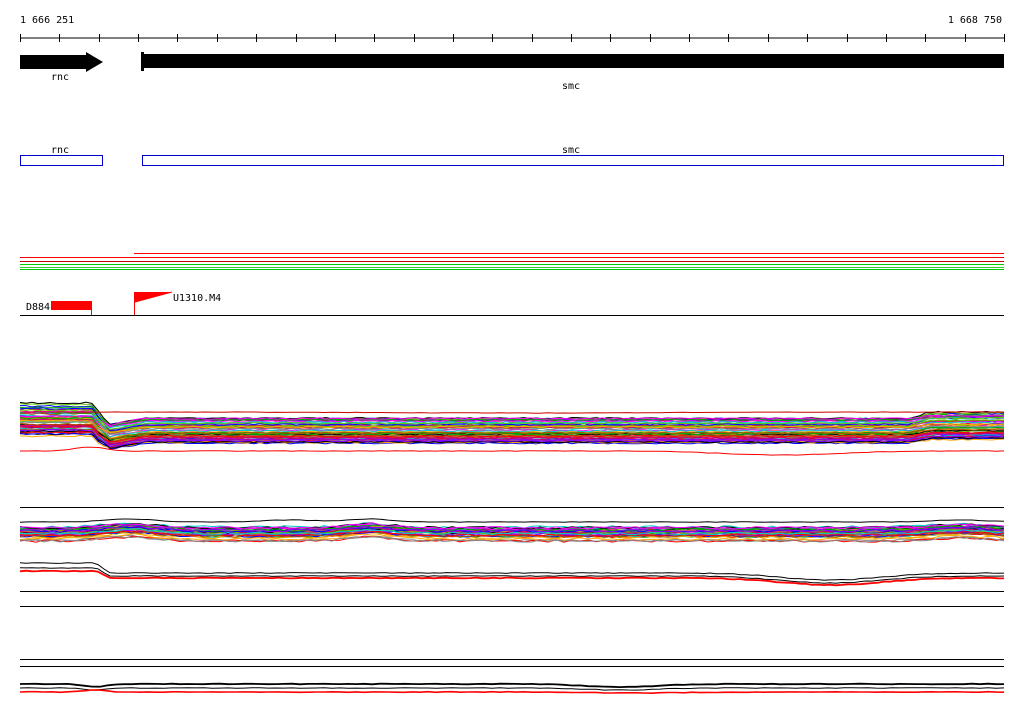 This screenshot has height=714, width=1024. What do you see at coordinates (512, 303) in the screenshot?
I see `feature-track: D884 U1310.M4` at bounding box center [512, 303].